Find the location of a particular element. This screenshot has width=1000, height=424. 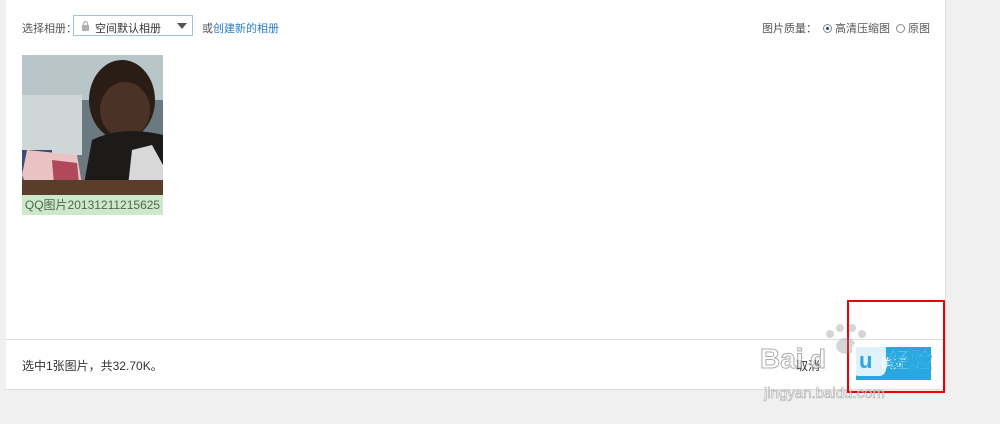

lock-icon is located at coordinates (85, 26).